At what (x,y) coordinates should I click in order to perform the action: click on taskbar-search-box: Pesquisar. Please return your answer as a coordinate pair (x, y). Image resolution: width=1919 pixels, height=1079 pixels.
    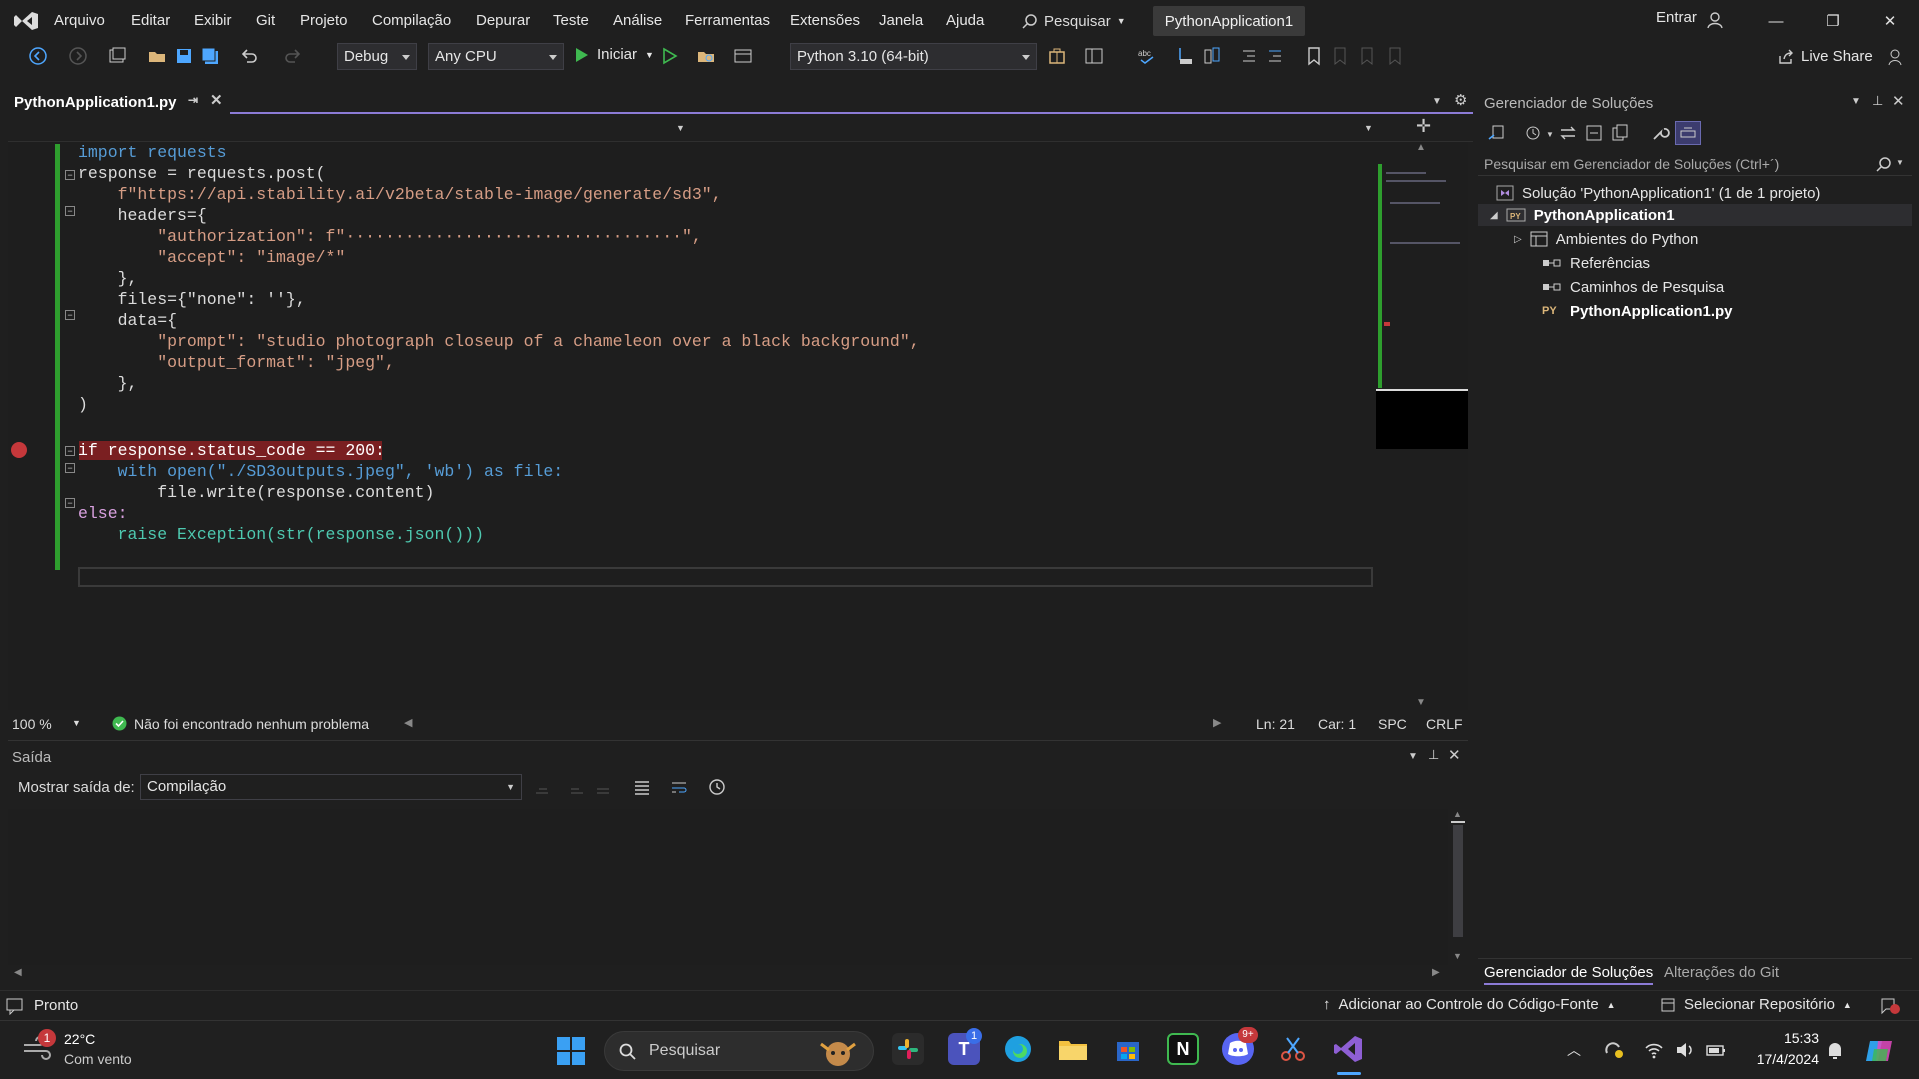
    Looking at the image, I should click on (739, 1051).